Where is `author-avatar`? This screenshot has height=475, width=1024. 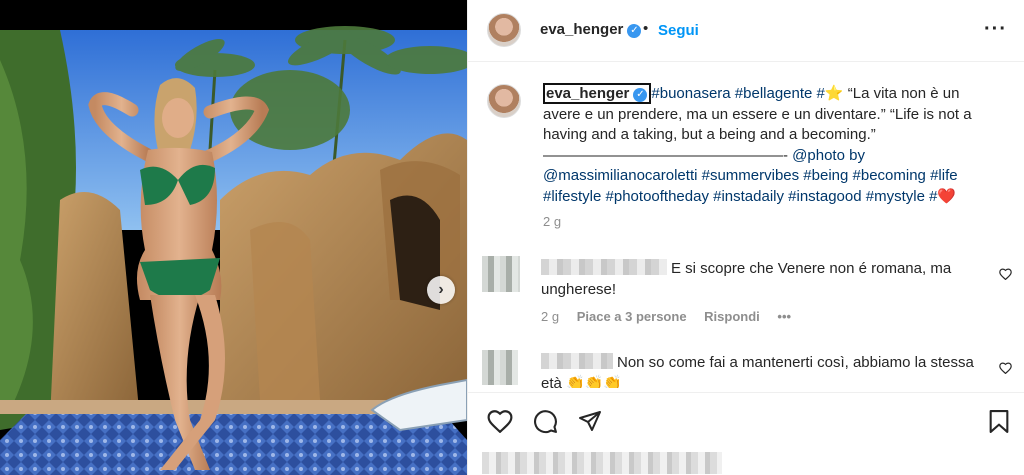 author-avatar is located at coordinates (504, 30).